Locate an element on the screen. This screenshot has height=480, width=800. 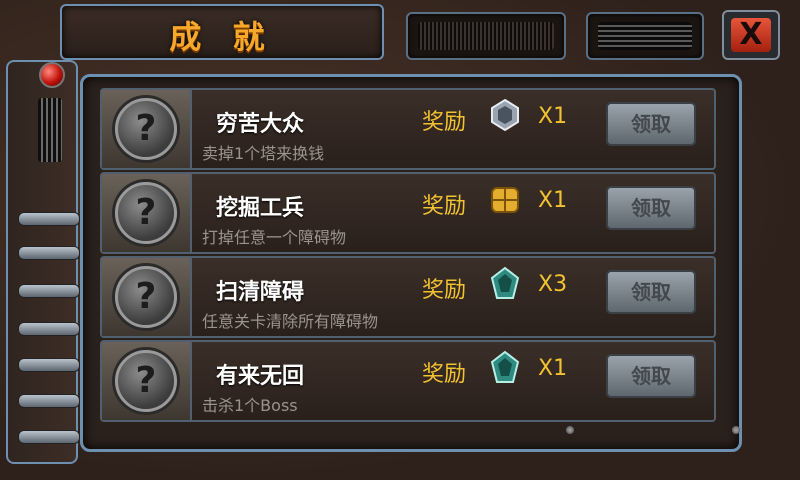
close-button: X is located at coordinates (751, 35).